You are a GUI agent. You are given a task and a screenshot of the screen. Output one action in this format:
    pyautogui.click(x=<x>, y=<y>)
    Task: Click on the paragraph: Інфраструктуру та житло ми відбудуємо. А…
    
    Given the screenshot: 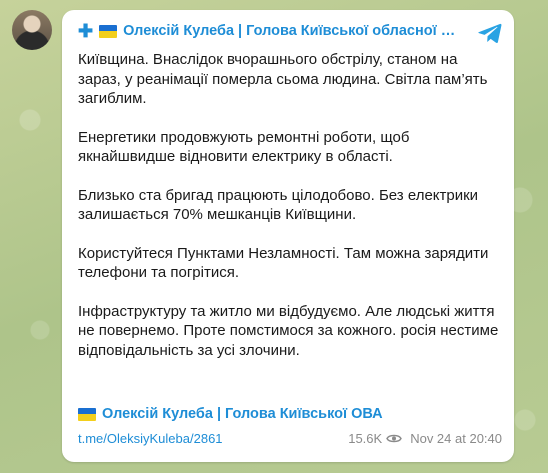 What is the action you would take?
    pyautogui.click(x=288, y=330)
    